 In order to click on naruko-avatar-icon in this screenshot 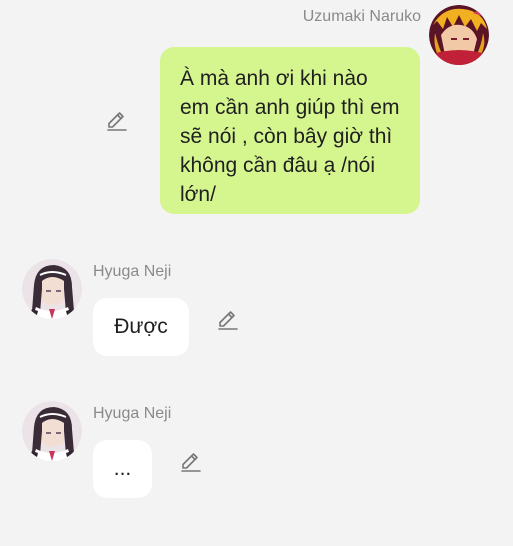, I will do `click(459, 35)`.